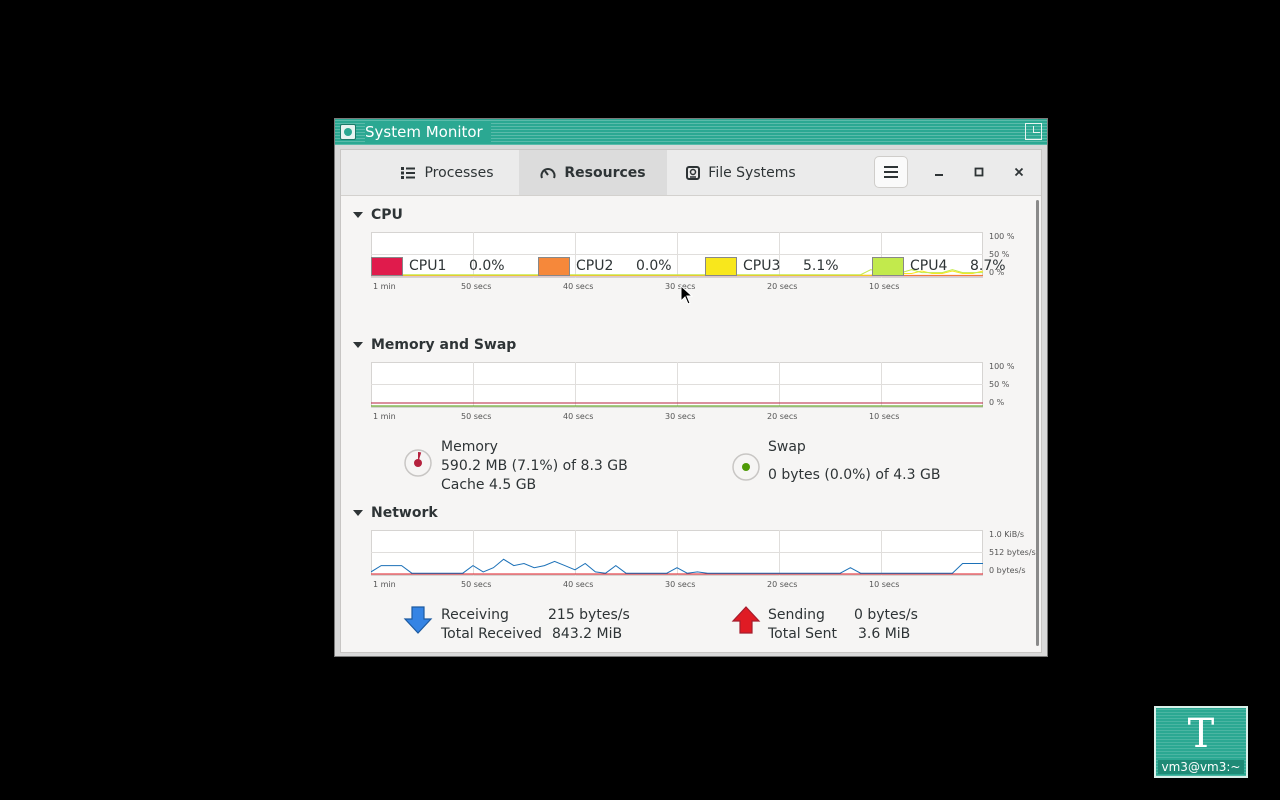  What do you see at coordinates (595, 266) in the screenshot?
I see `legend-name: CPU2` at bounding box center [595, 266].